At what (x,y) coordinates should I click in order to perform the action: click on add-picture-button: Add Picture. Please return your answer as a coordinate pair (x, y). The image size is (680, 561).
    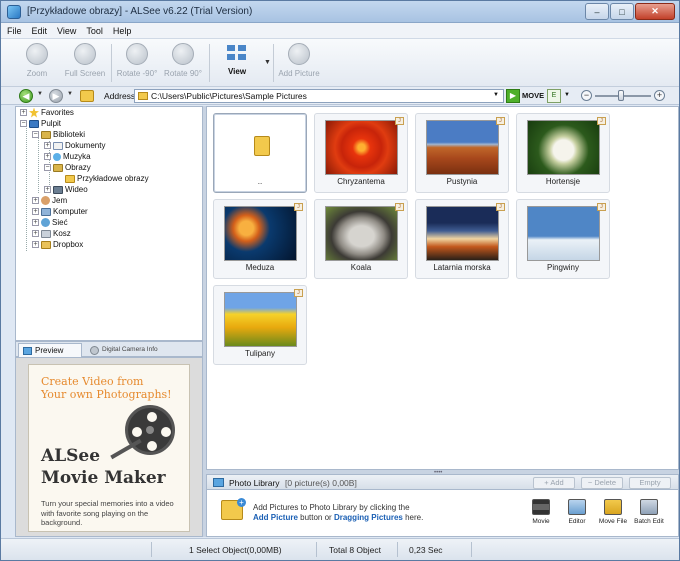
    Looking at the image, I should click on (299, 63).